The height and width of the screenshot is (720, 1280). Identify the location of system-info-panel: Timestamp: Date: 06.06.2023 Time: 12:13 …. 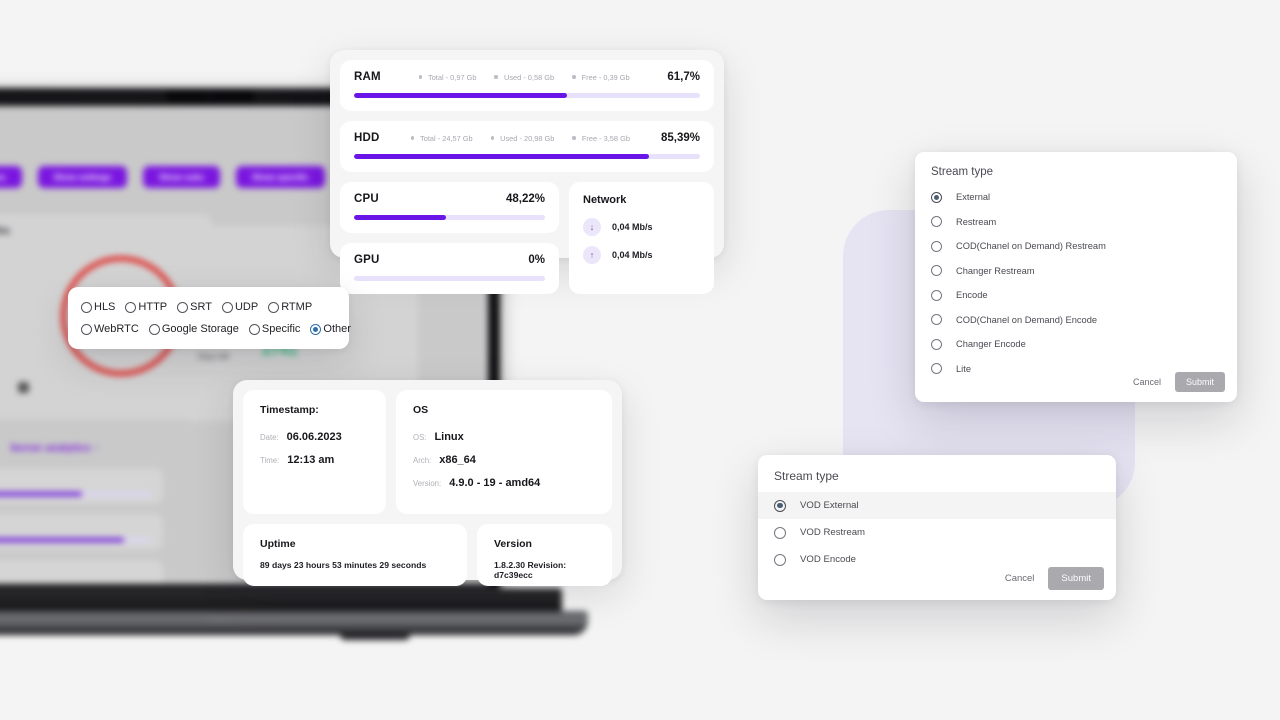
(427, 483).